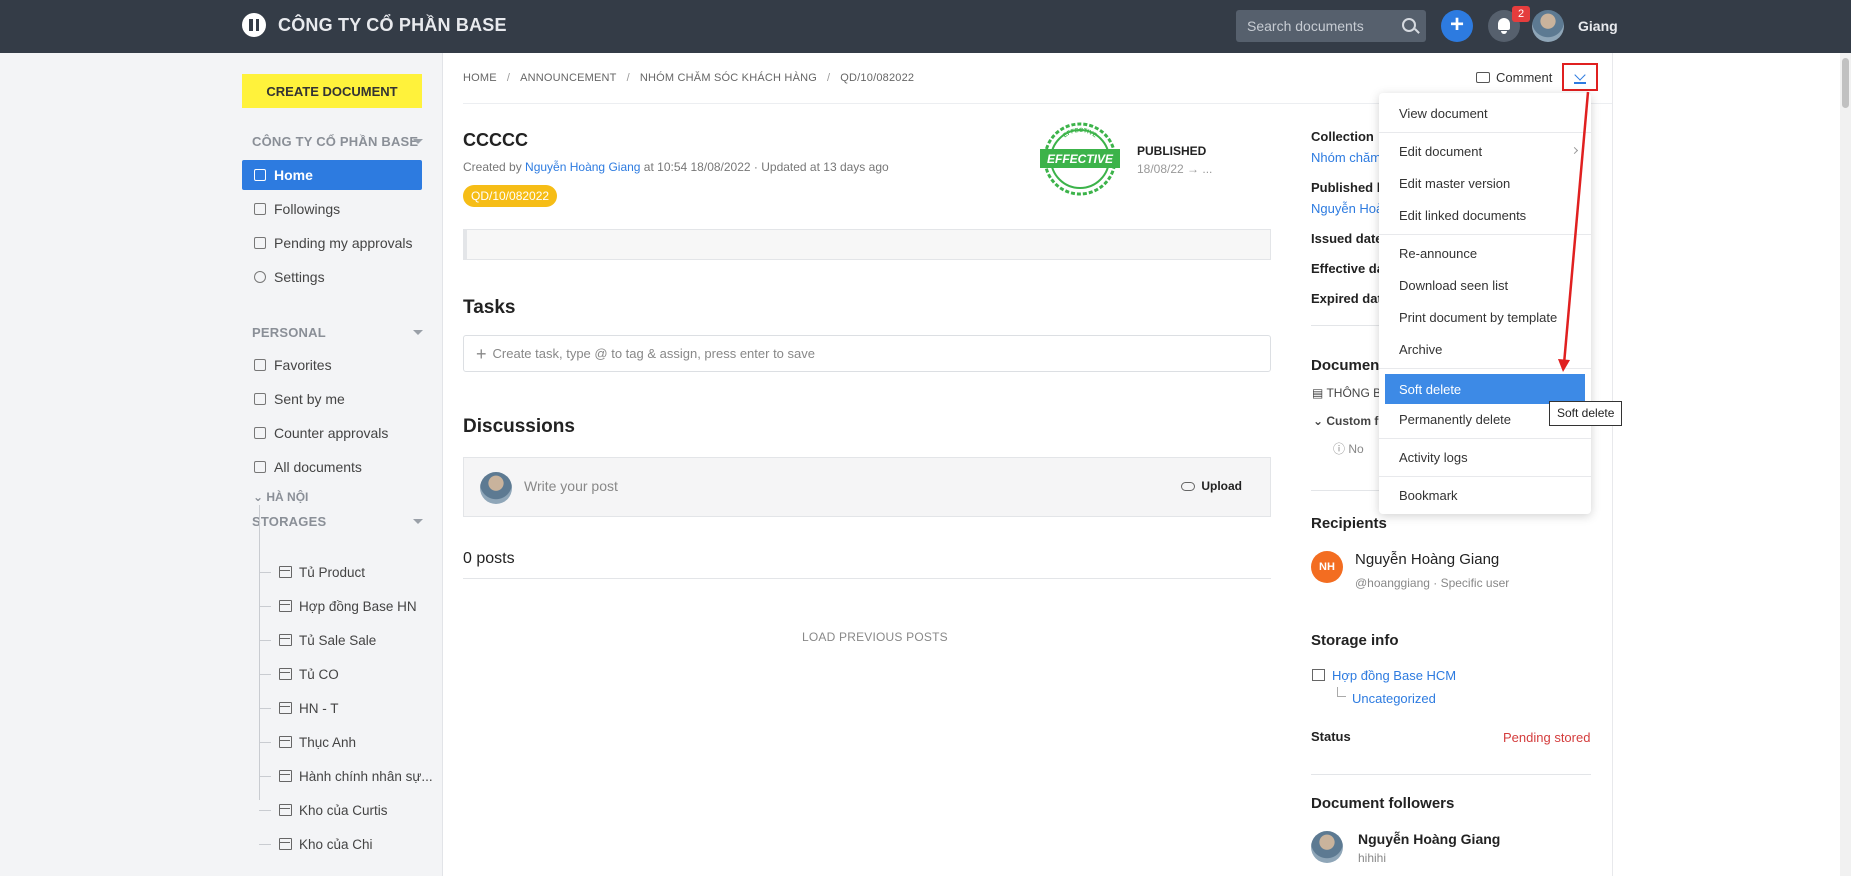  I want to click on search-input, so click(1316, 26).